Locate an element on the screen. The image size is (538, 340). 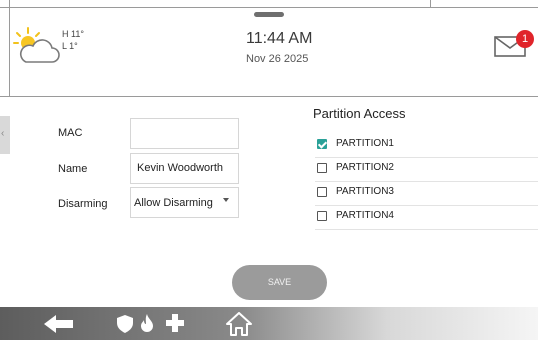
dropdown-caret-icon is located at coordinates (226, 200).